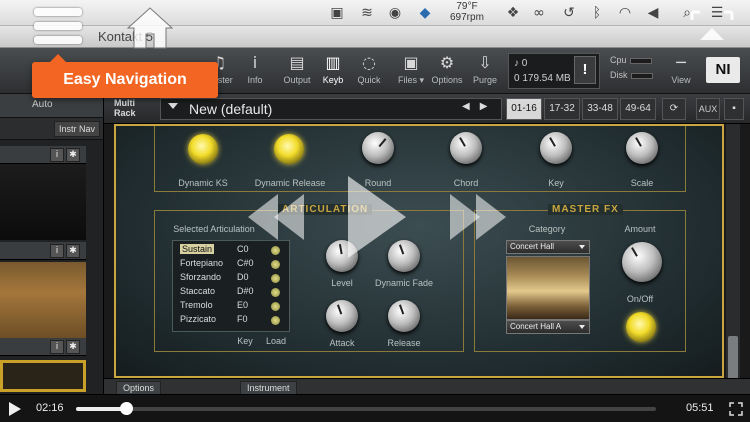  I want to click on wifi-icon: ◠, so click(625, 13).